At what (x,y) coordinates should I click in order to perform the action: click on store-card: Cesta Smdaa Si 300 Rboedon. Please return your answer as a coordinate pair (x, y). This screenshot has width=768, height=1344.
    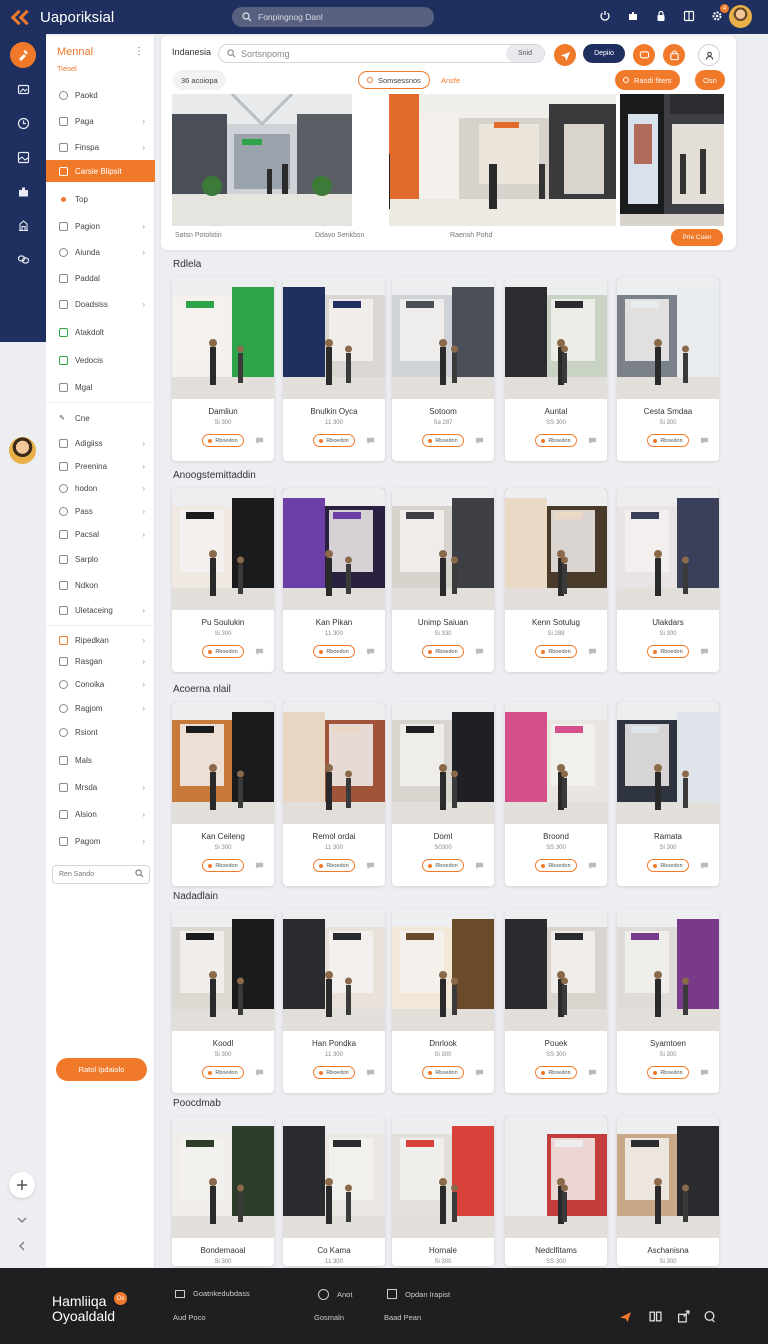
    Looking at the image, I should click on (668, 369).